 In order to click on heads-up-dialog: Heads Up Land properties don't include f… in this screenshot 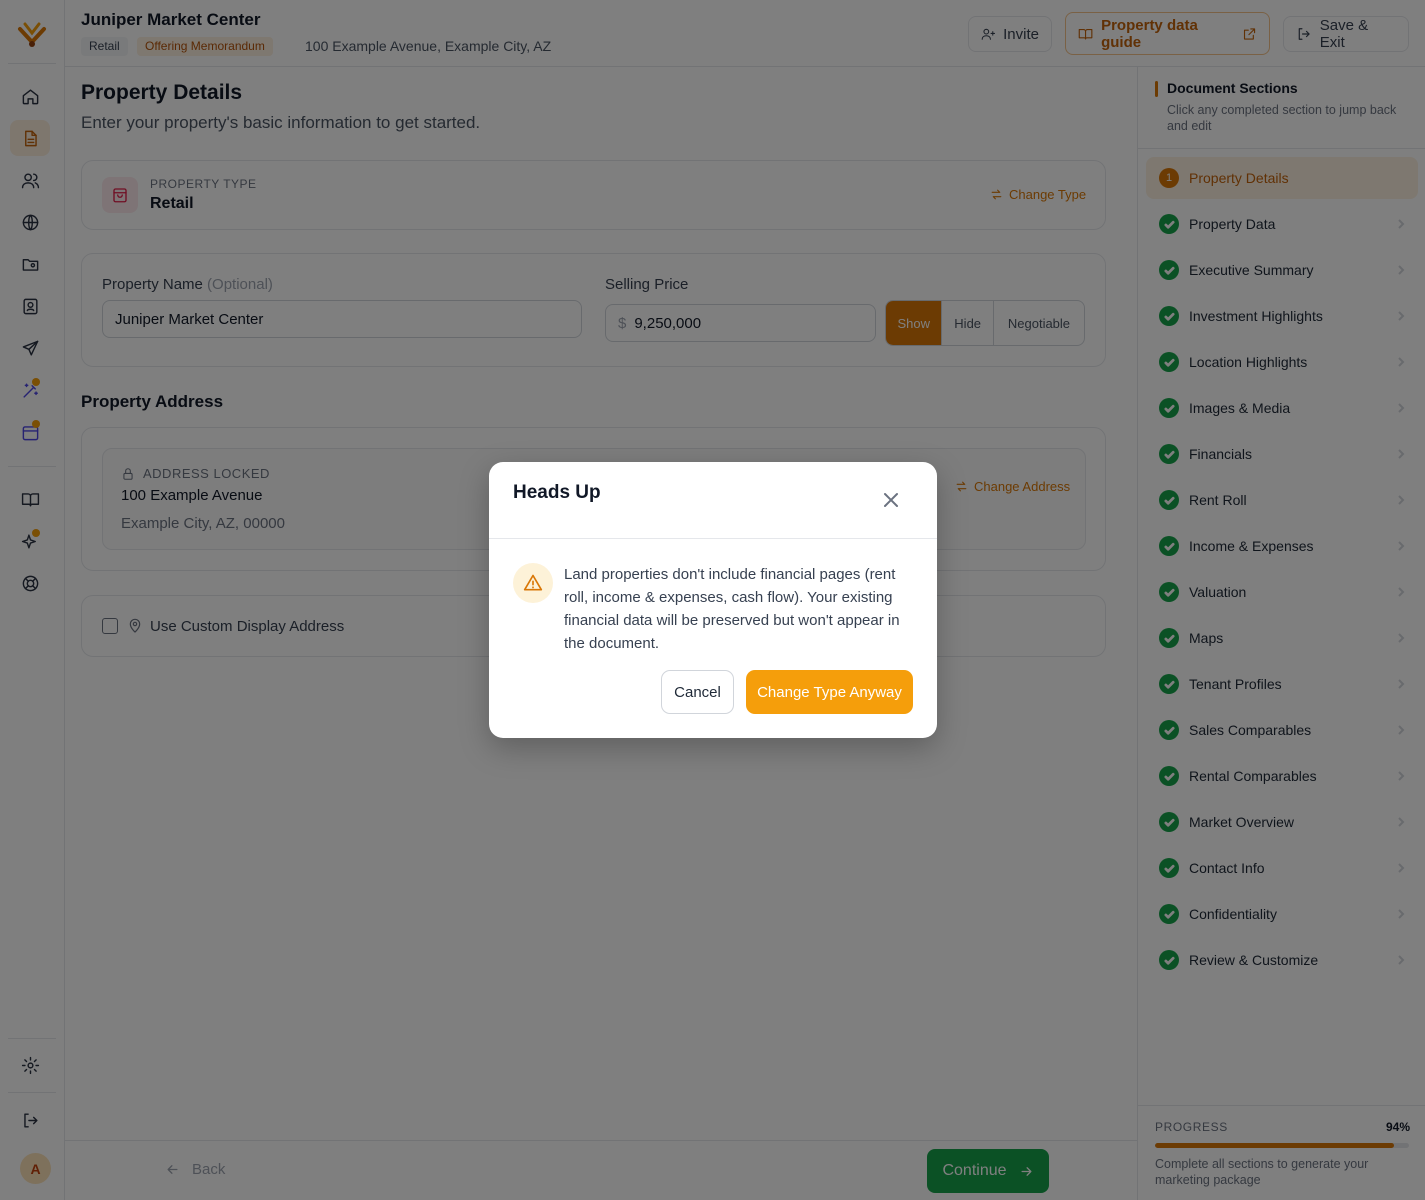, I will do `click(713, 600)`.